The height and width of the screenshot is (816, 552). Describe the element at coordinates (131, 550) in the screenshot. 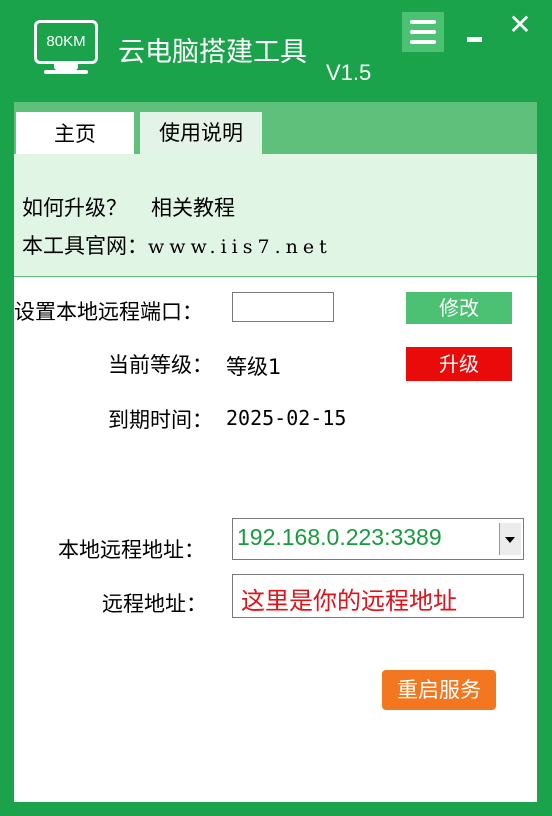

I see `local-address-label: 本地远程地址：` at that location.